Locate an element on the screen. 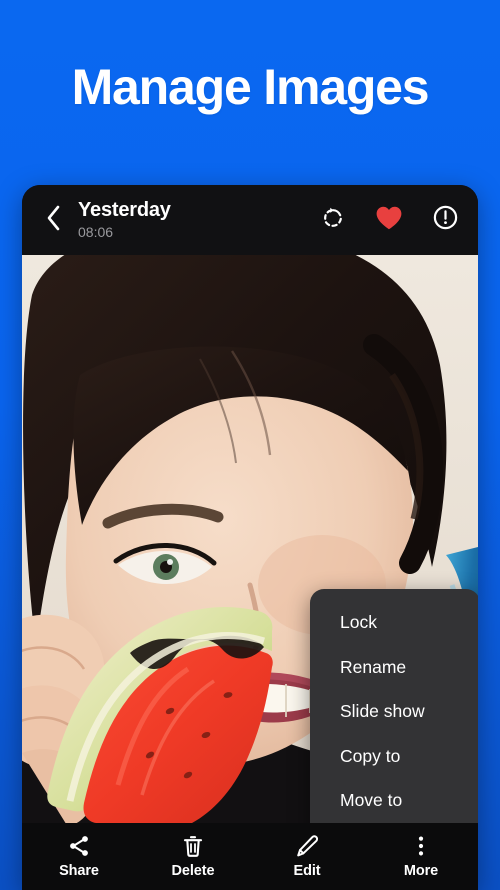 This screenshot has width=500, height=890. menu-item-slide-show: Slide show is located at coordinates (394, 712).